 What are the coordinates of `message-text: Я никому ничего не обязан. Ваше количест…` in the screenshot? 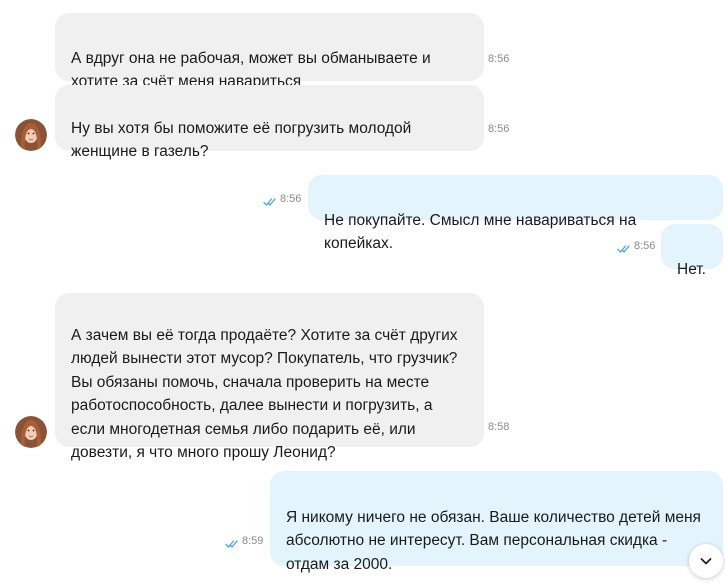 It's located at (493, 540).